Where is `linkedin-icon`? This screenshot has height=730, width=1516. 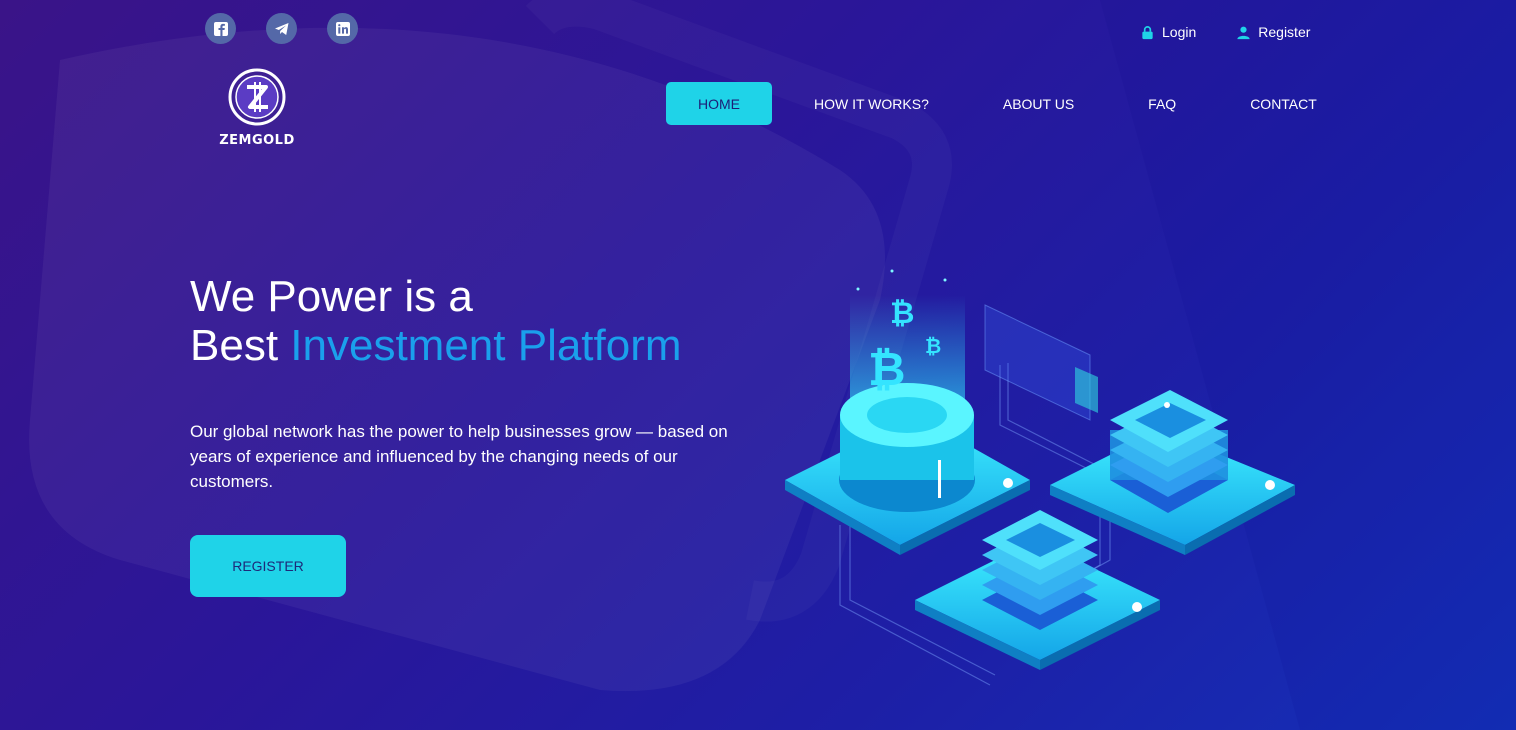
linkedin-icon is located at coordinates (342, 28).